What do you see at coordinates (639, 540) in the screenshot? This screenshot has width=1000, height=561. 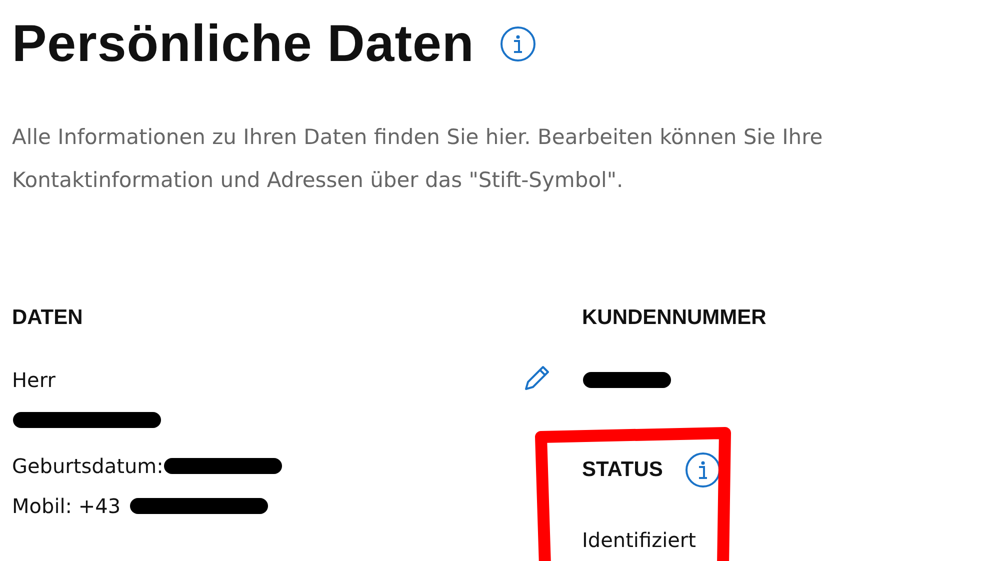 I see `status-text: Identifiziert` at bounding box center [639, 540].